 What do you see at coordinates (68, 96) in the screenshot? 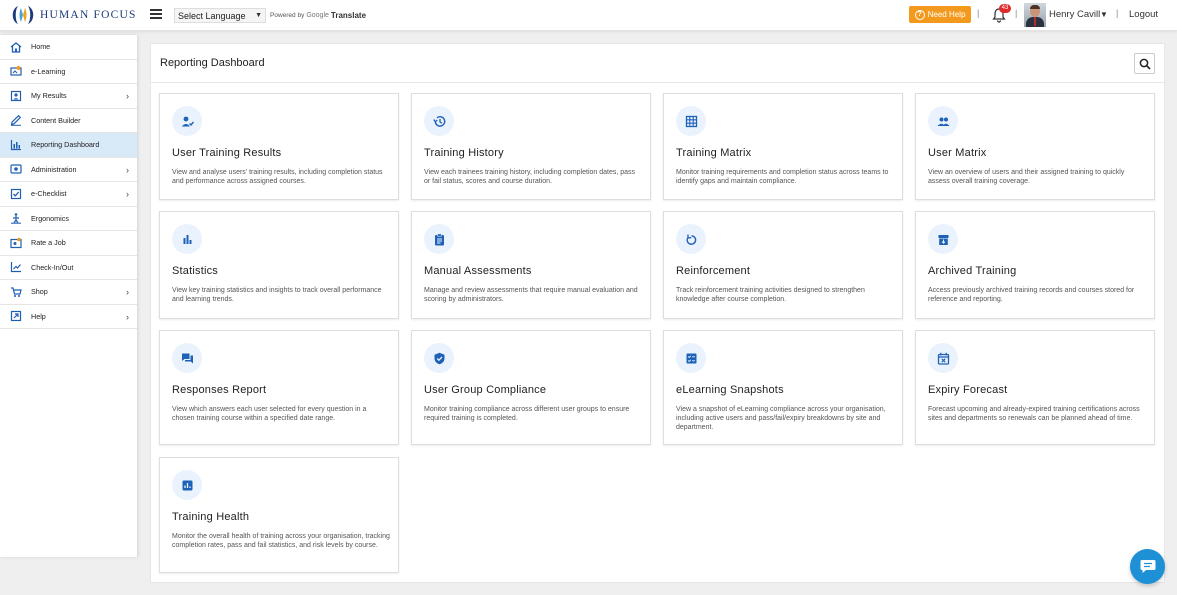
I see `sidebar-item-my-results: My Results ›` at bounding box center [68, 96].